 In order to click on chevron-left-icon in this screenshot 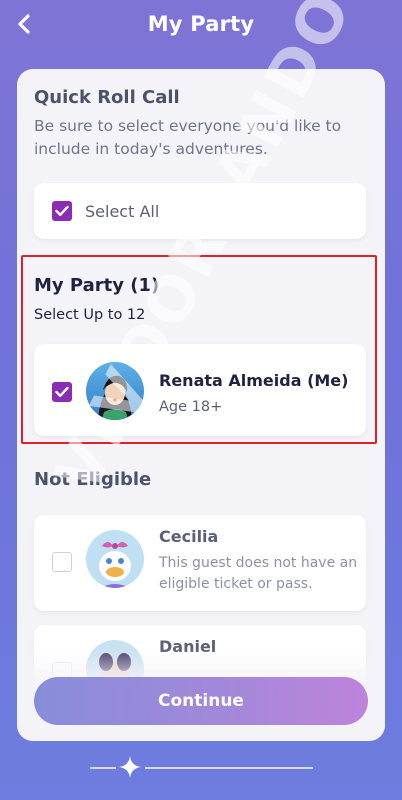, I will do `click(24, 24)`.